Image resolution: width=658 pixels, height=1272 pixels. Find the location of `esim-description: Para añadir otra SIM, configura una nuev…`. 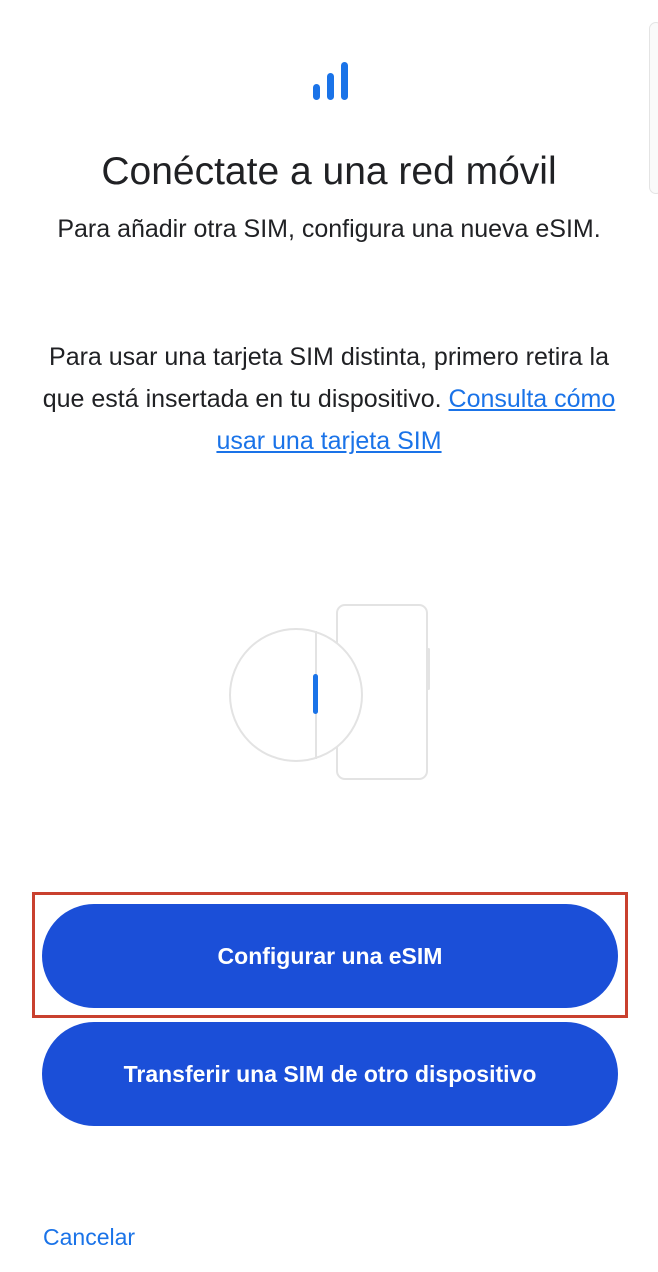

esim-description: Para añadir otra SIM, configura una nuev… is located at coordinates (329, 229).